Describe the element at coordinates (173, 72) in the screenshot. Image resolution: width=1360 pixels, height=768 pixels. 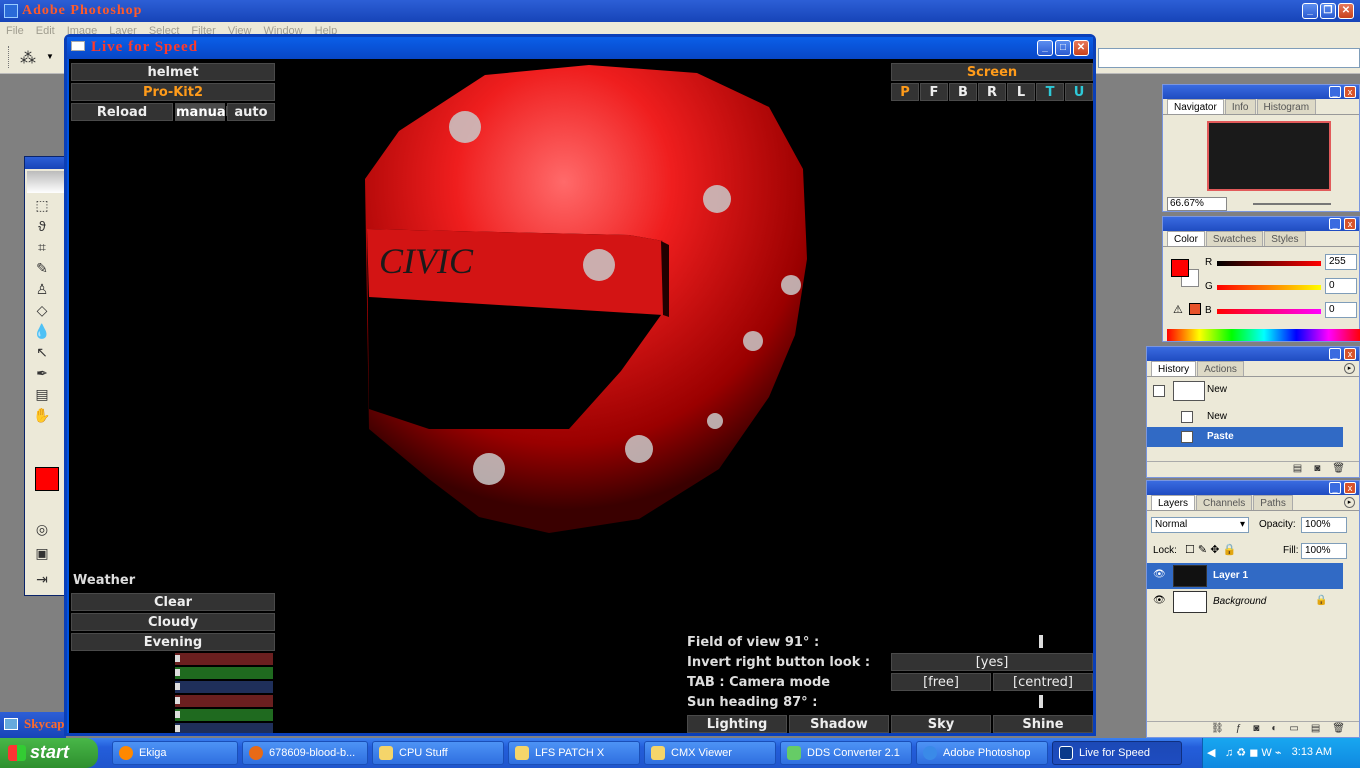
I see `helmet-selector: helmet` at that location.